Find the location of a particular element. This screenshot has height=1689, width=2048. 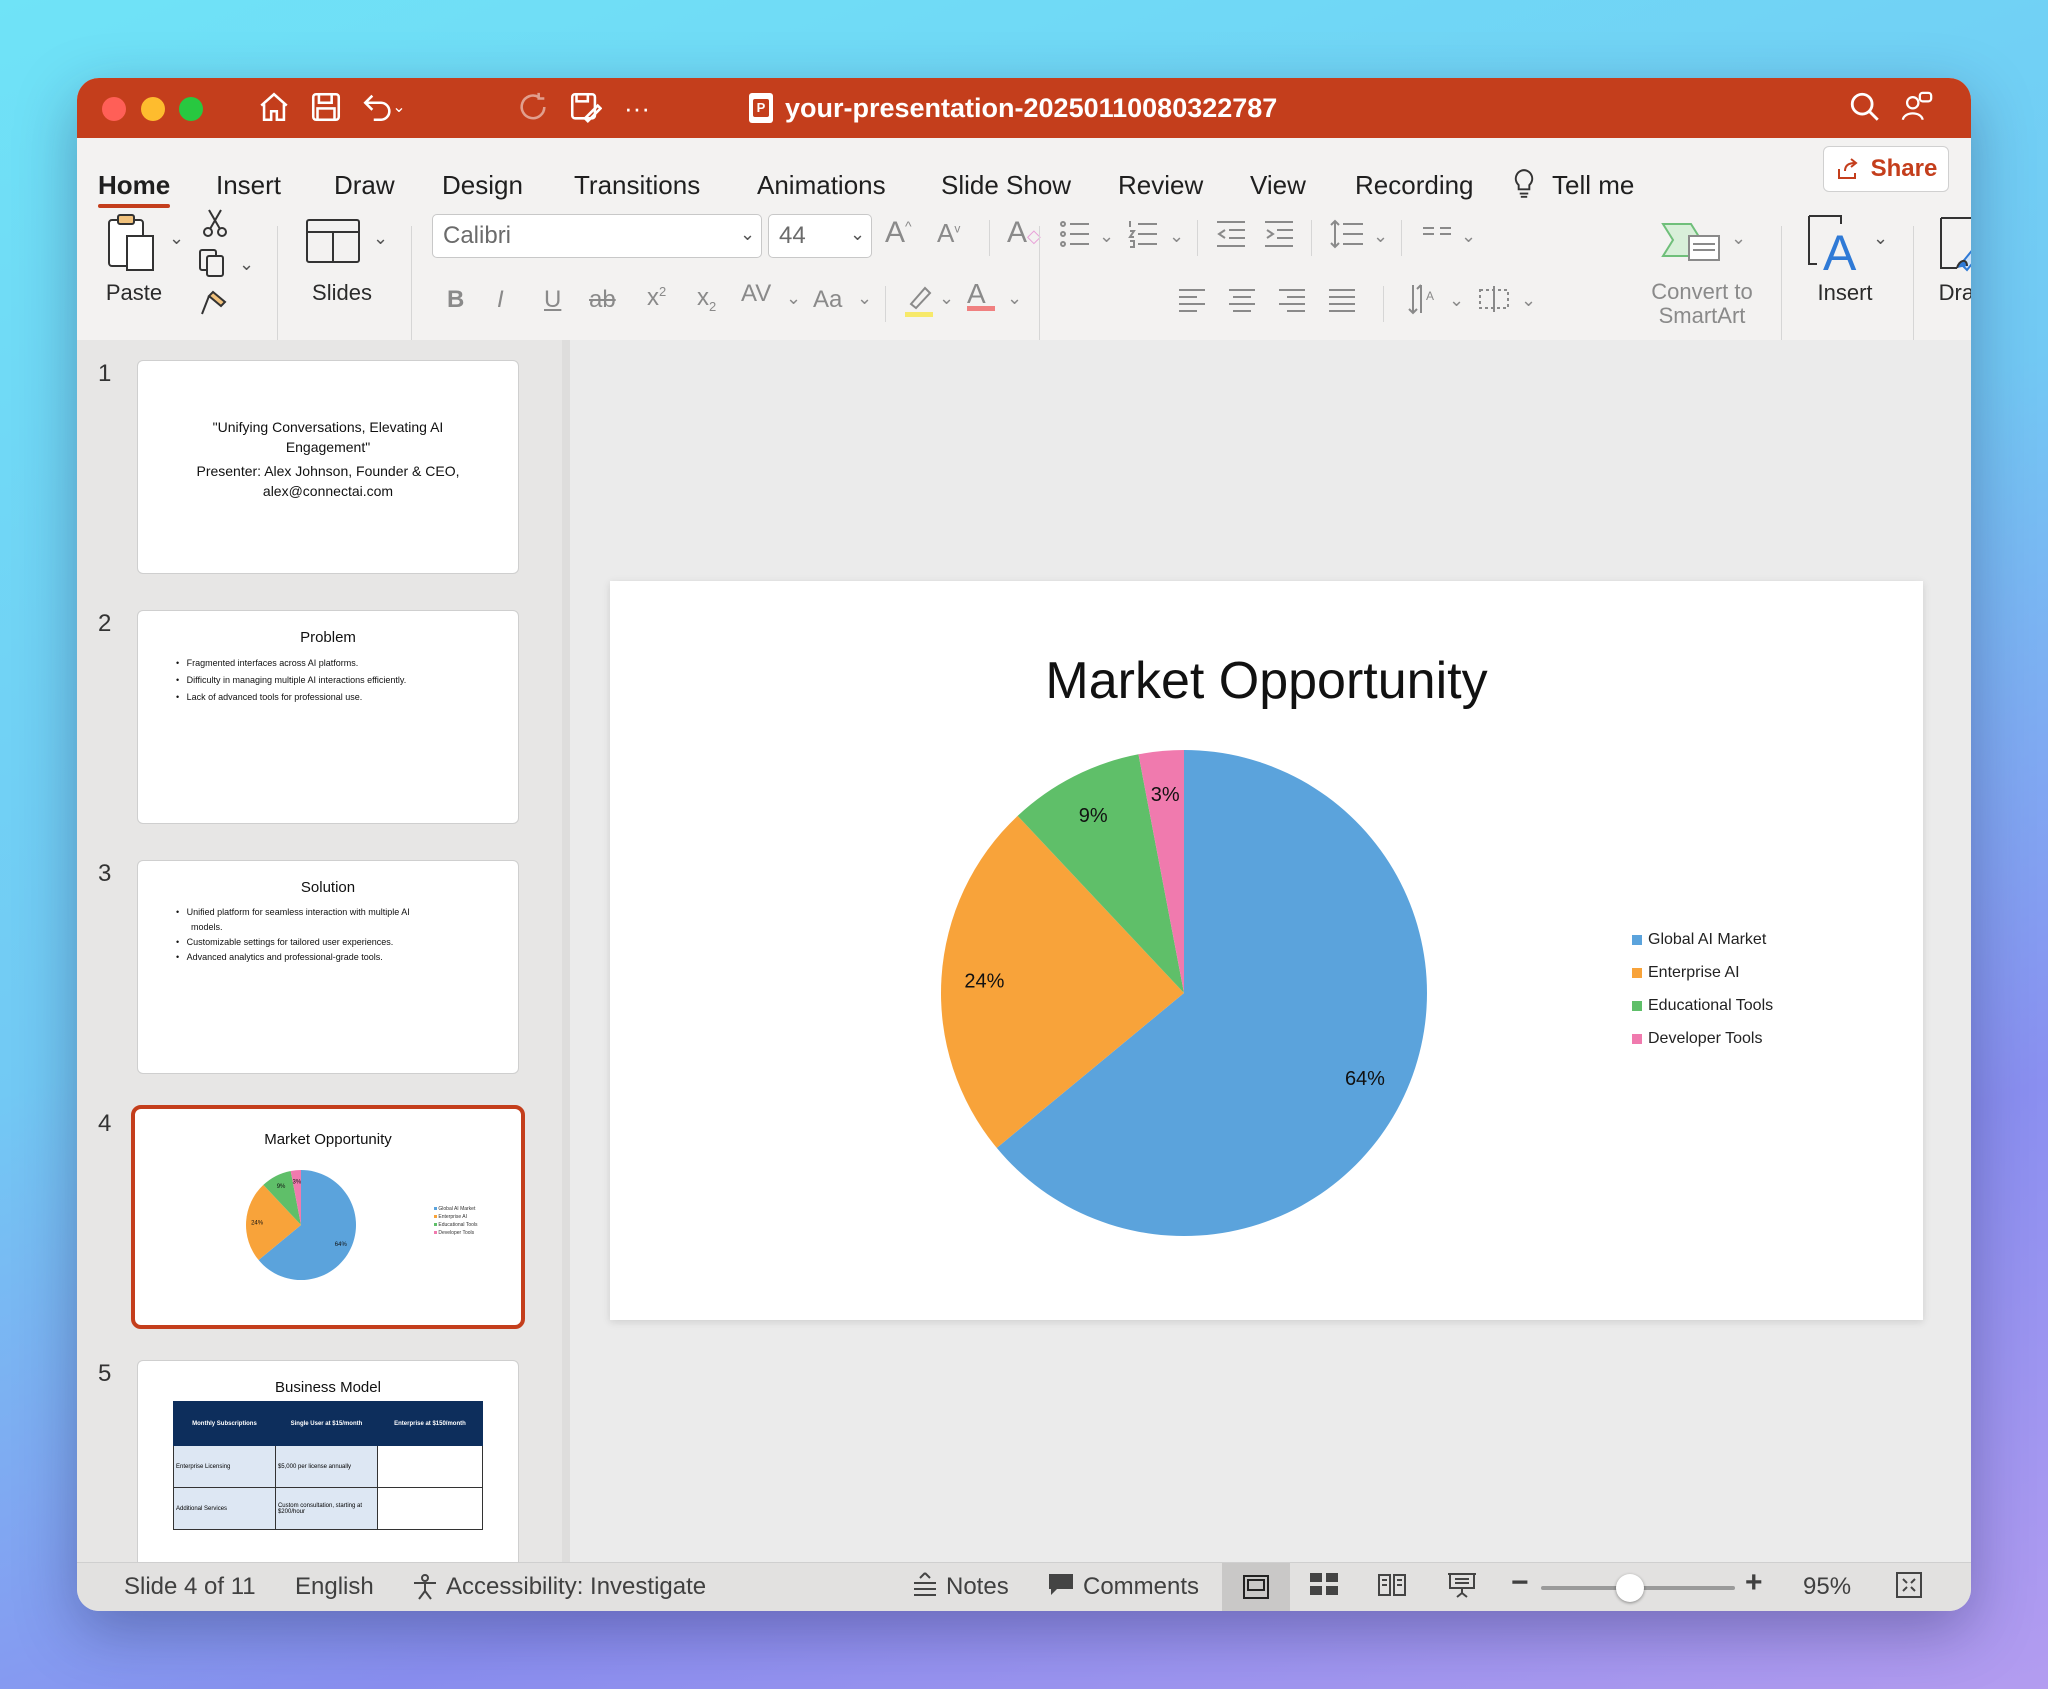

character-spacing-icon: AV is located at coordinates (756, 294).